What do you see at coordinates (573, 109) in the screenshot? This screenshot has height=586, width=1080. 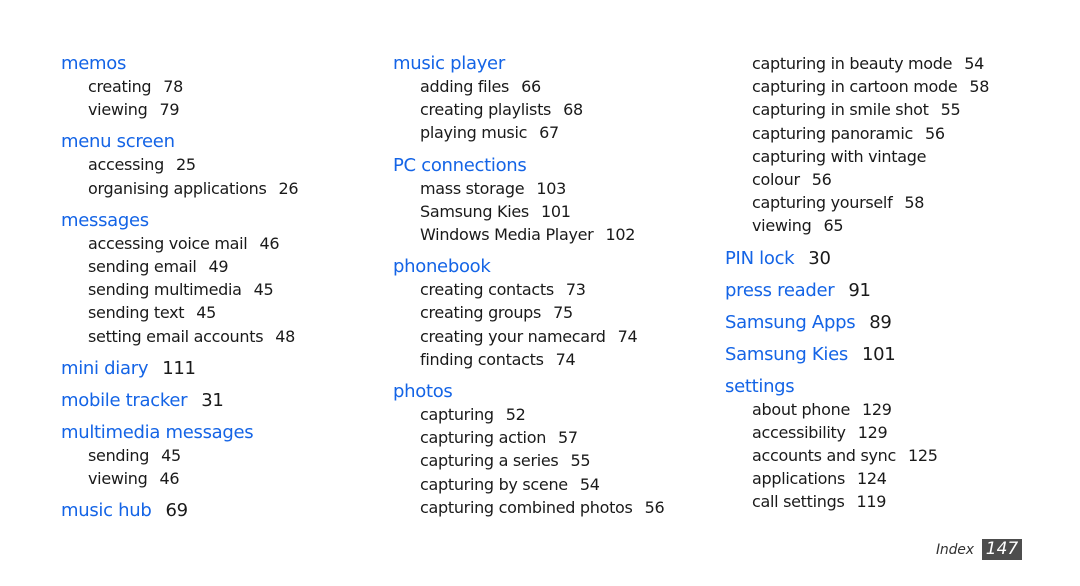 I see `page-reference: 68` at bounding box center [573, 109].